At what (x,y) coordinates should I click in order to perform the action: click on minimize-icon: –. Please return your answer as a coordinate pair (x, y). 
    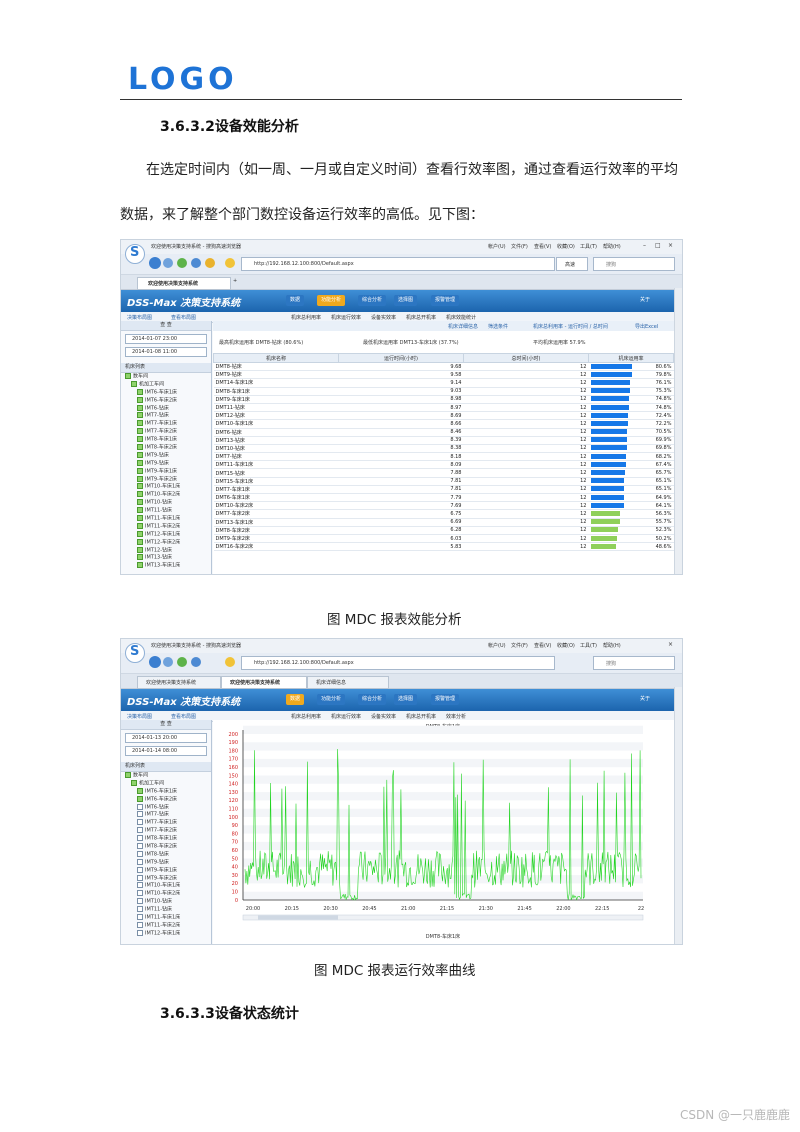
    Looking at the image, I should click on (644, 245).